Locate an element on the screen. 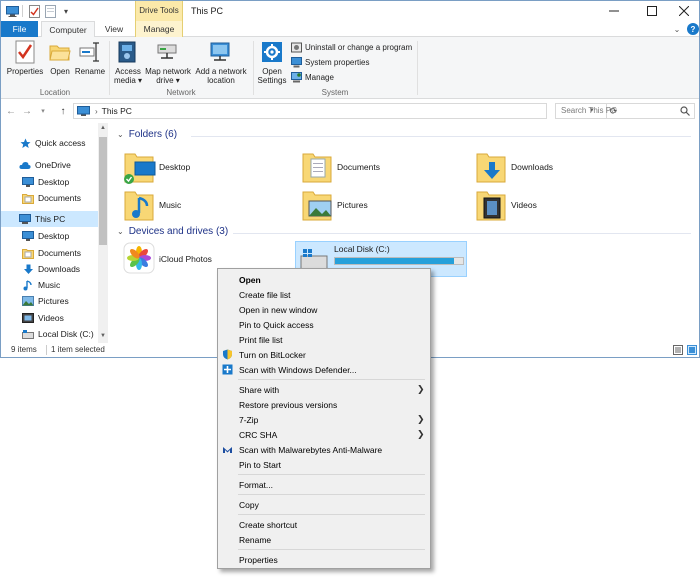  menu-separator is located at coordinates (331, 549).